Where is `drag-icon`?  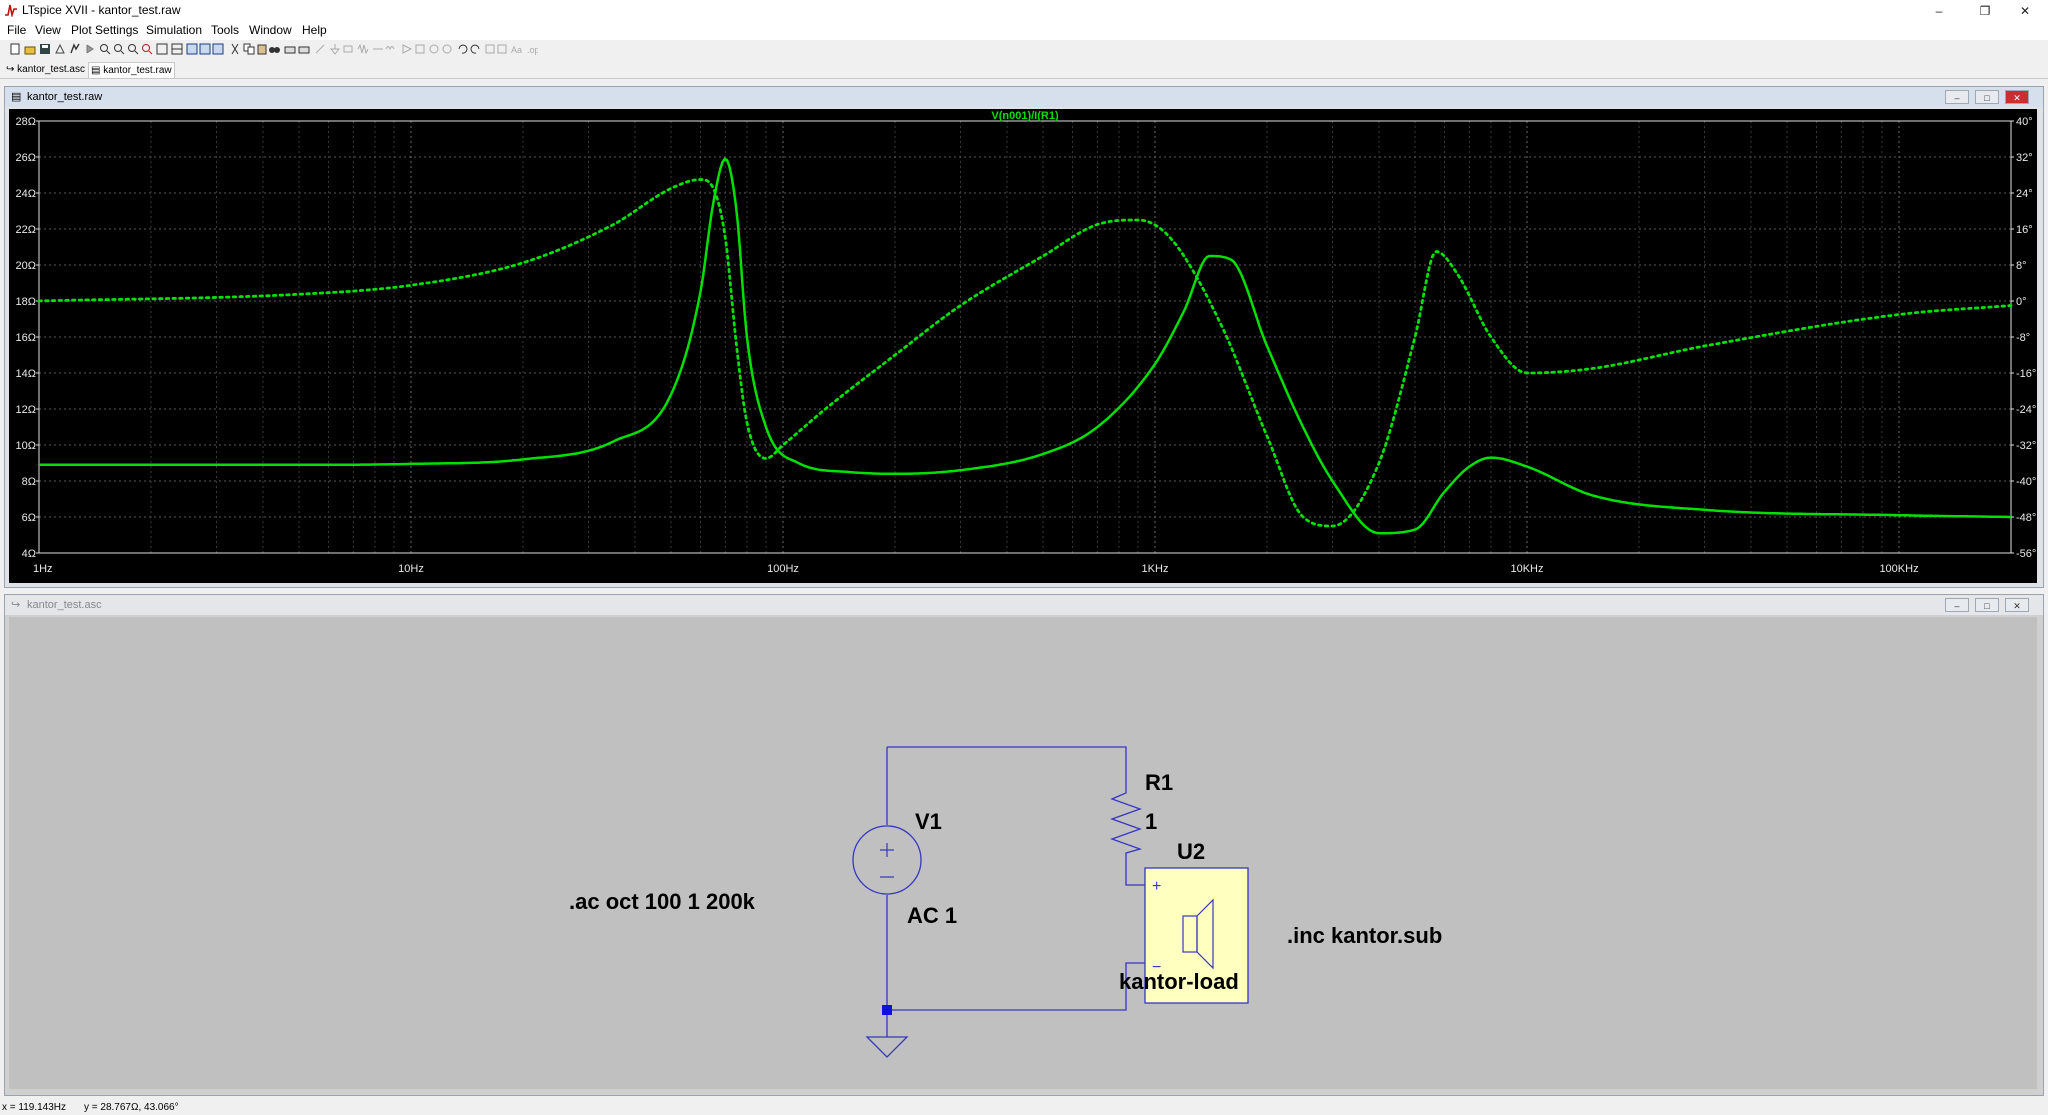 drag-icon is located at coordinates (447, 49).